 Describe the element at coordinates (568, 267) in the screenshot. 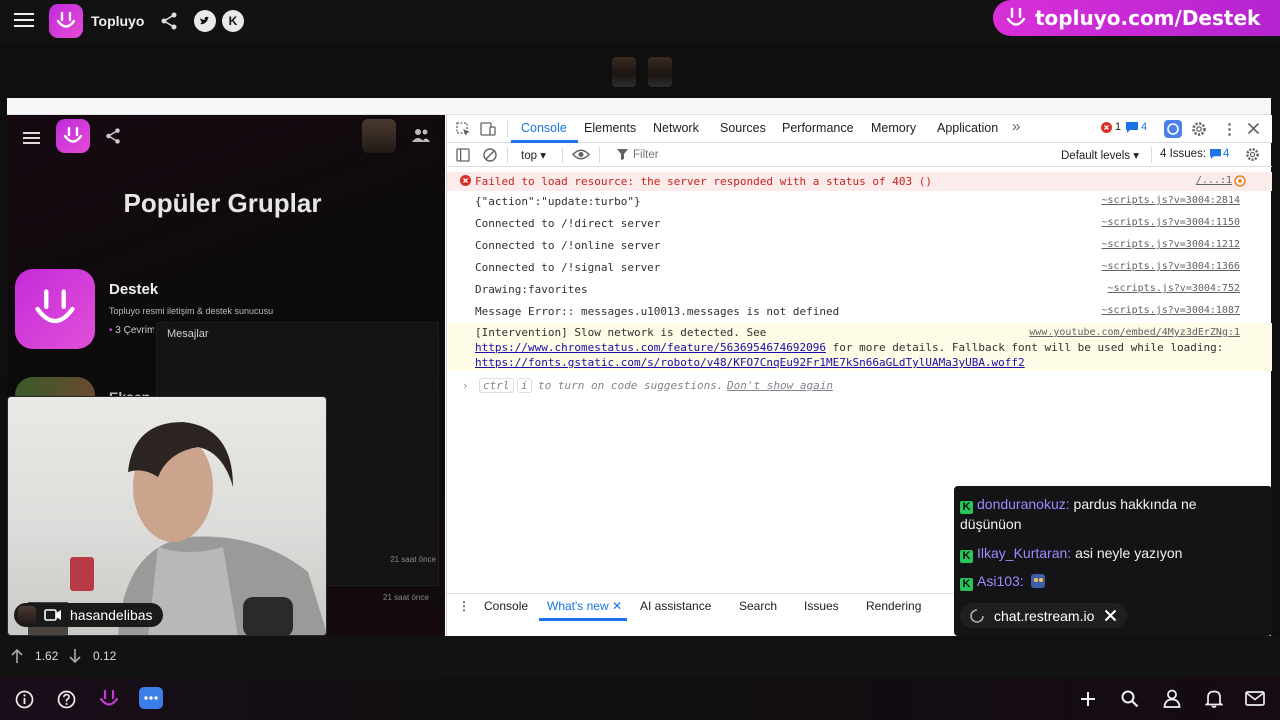

I see `log-message: Connected to /!signal server` at that location.